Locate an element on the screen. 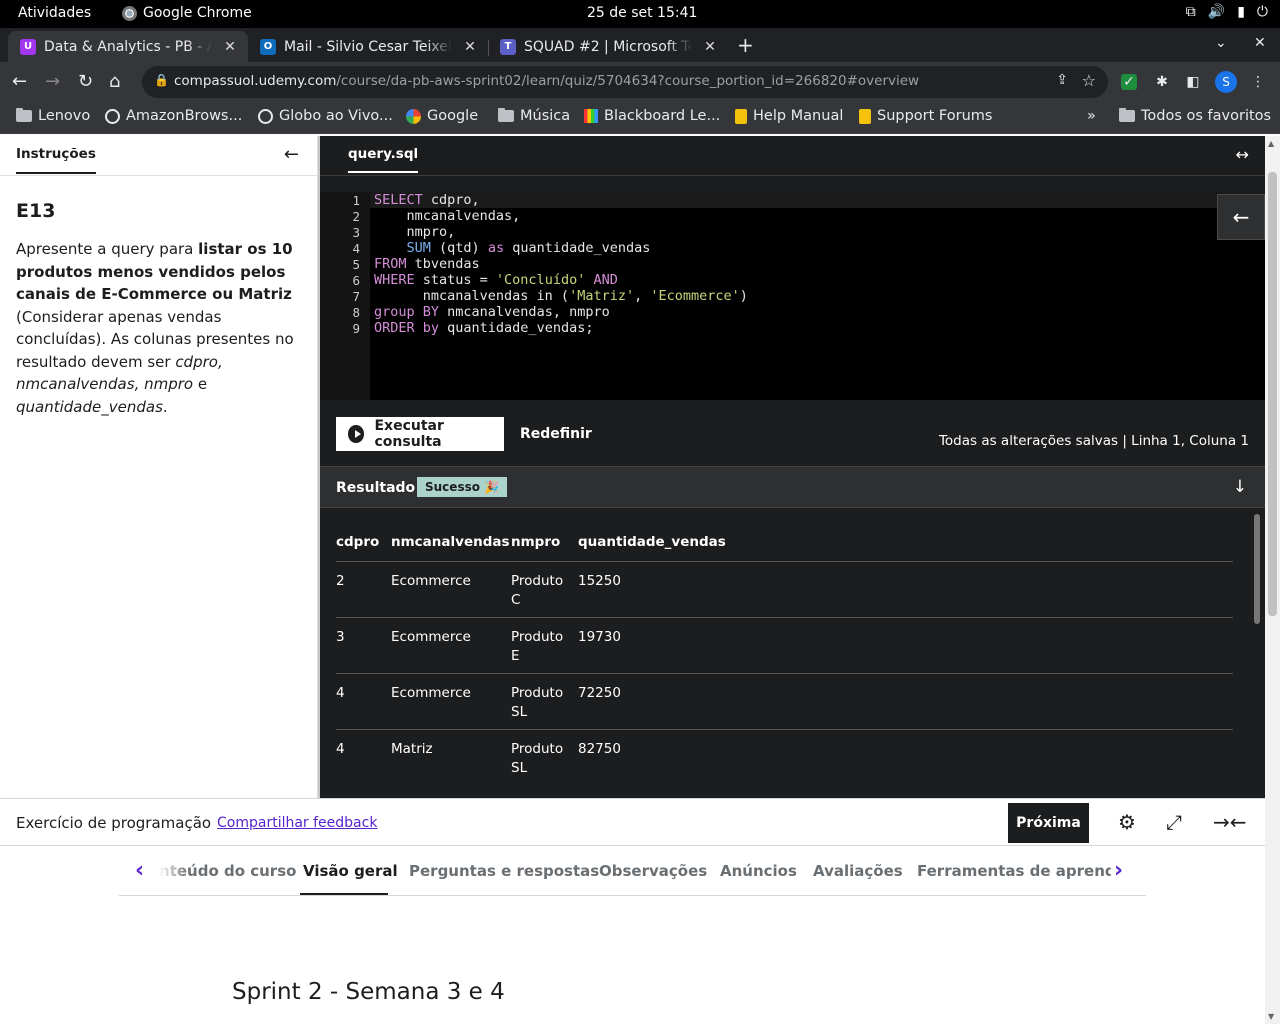  side-panel-icon: ◧ is located at coordinates (1193, 82).